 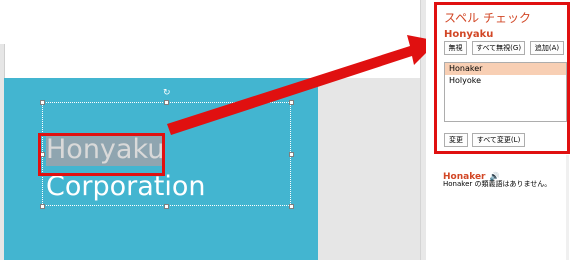 I want to click on change-button: 変更, so click(x=456, y=140).